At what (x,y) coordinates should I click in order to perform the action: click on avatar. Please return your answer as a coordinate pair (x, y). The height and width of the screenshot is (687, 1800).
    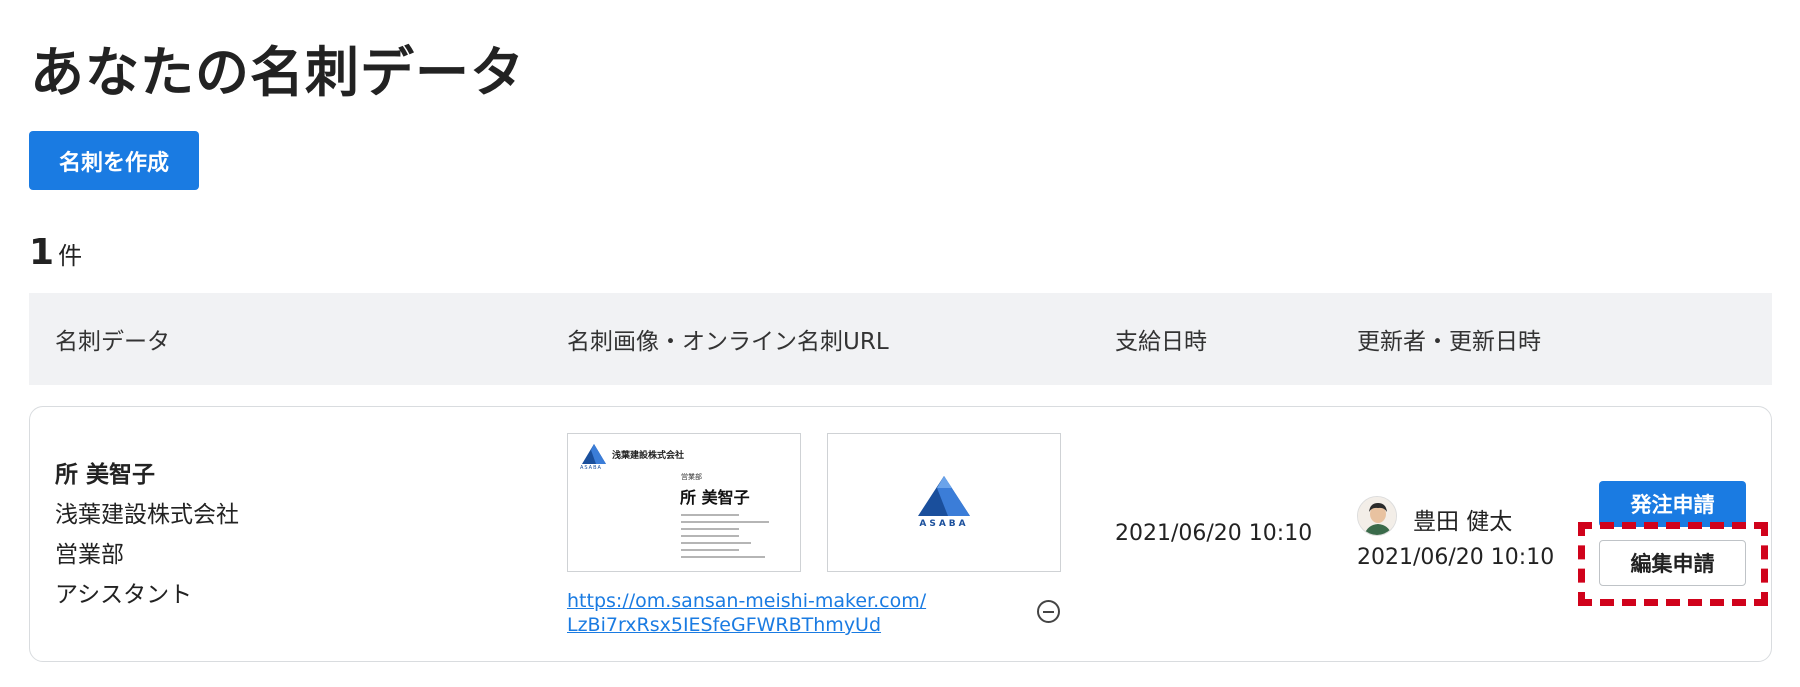
    Looking at the image, I should click on (1377, 516).